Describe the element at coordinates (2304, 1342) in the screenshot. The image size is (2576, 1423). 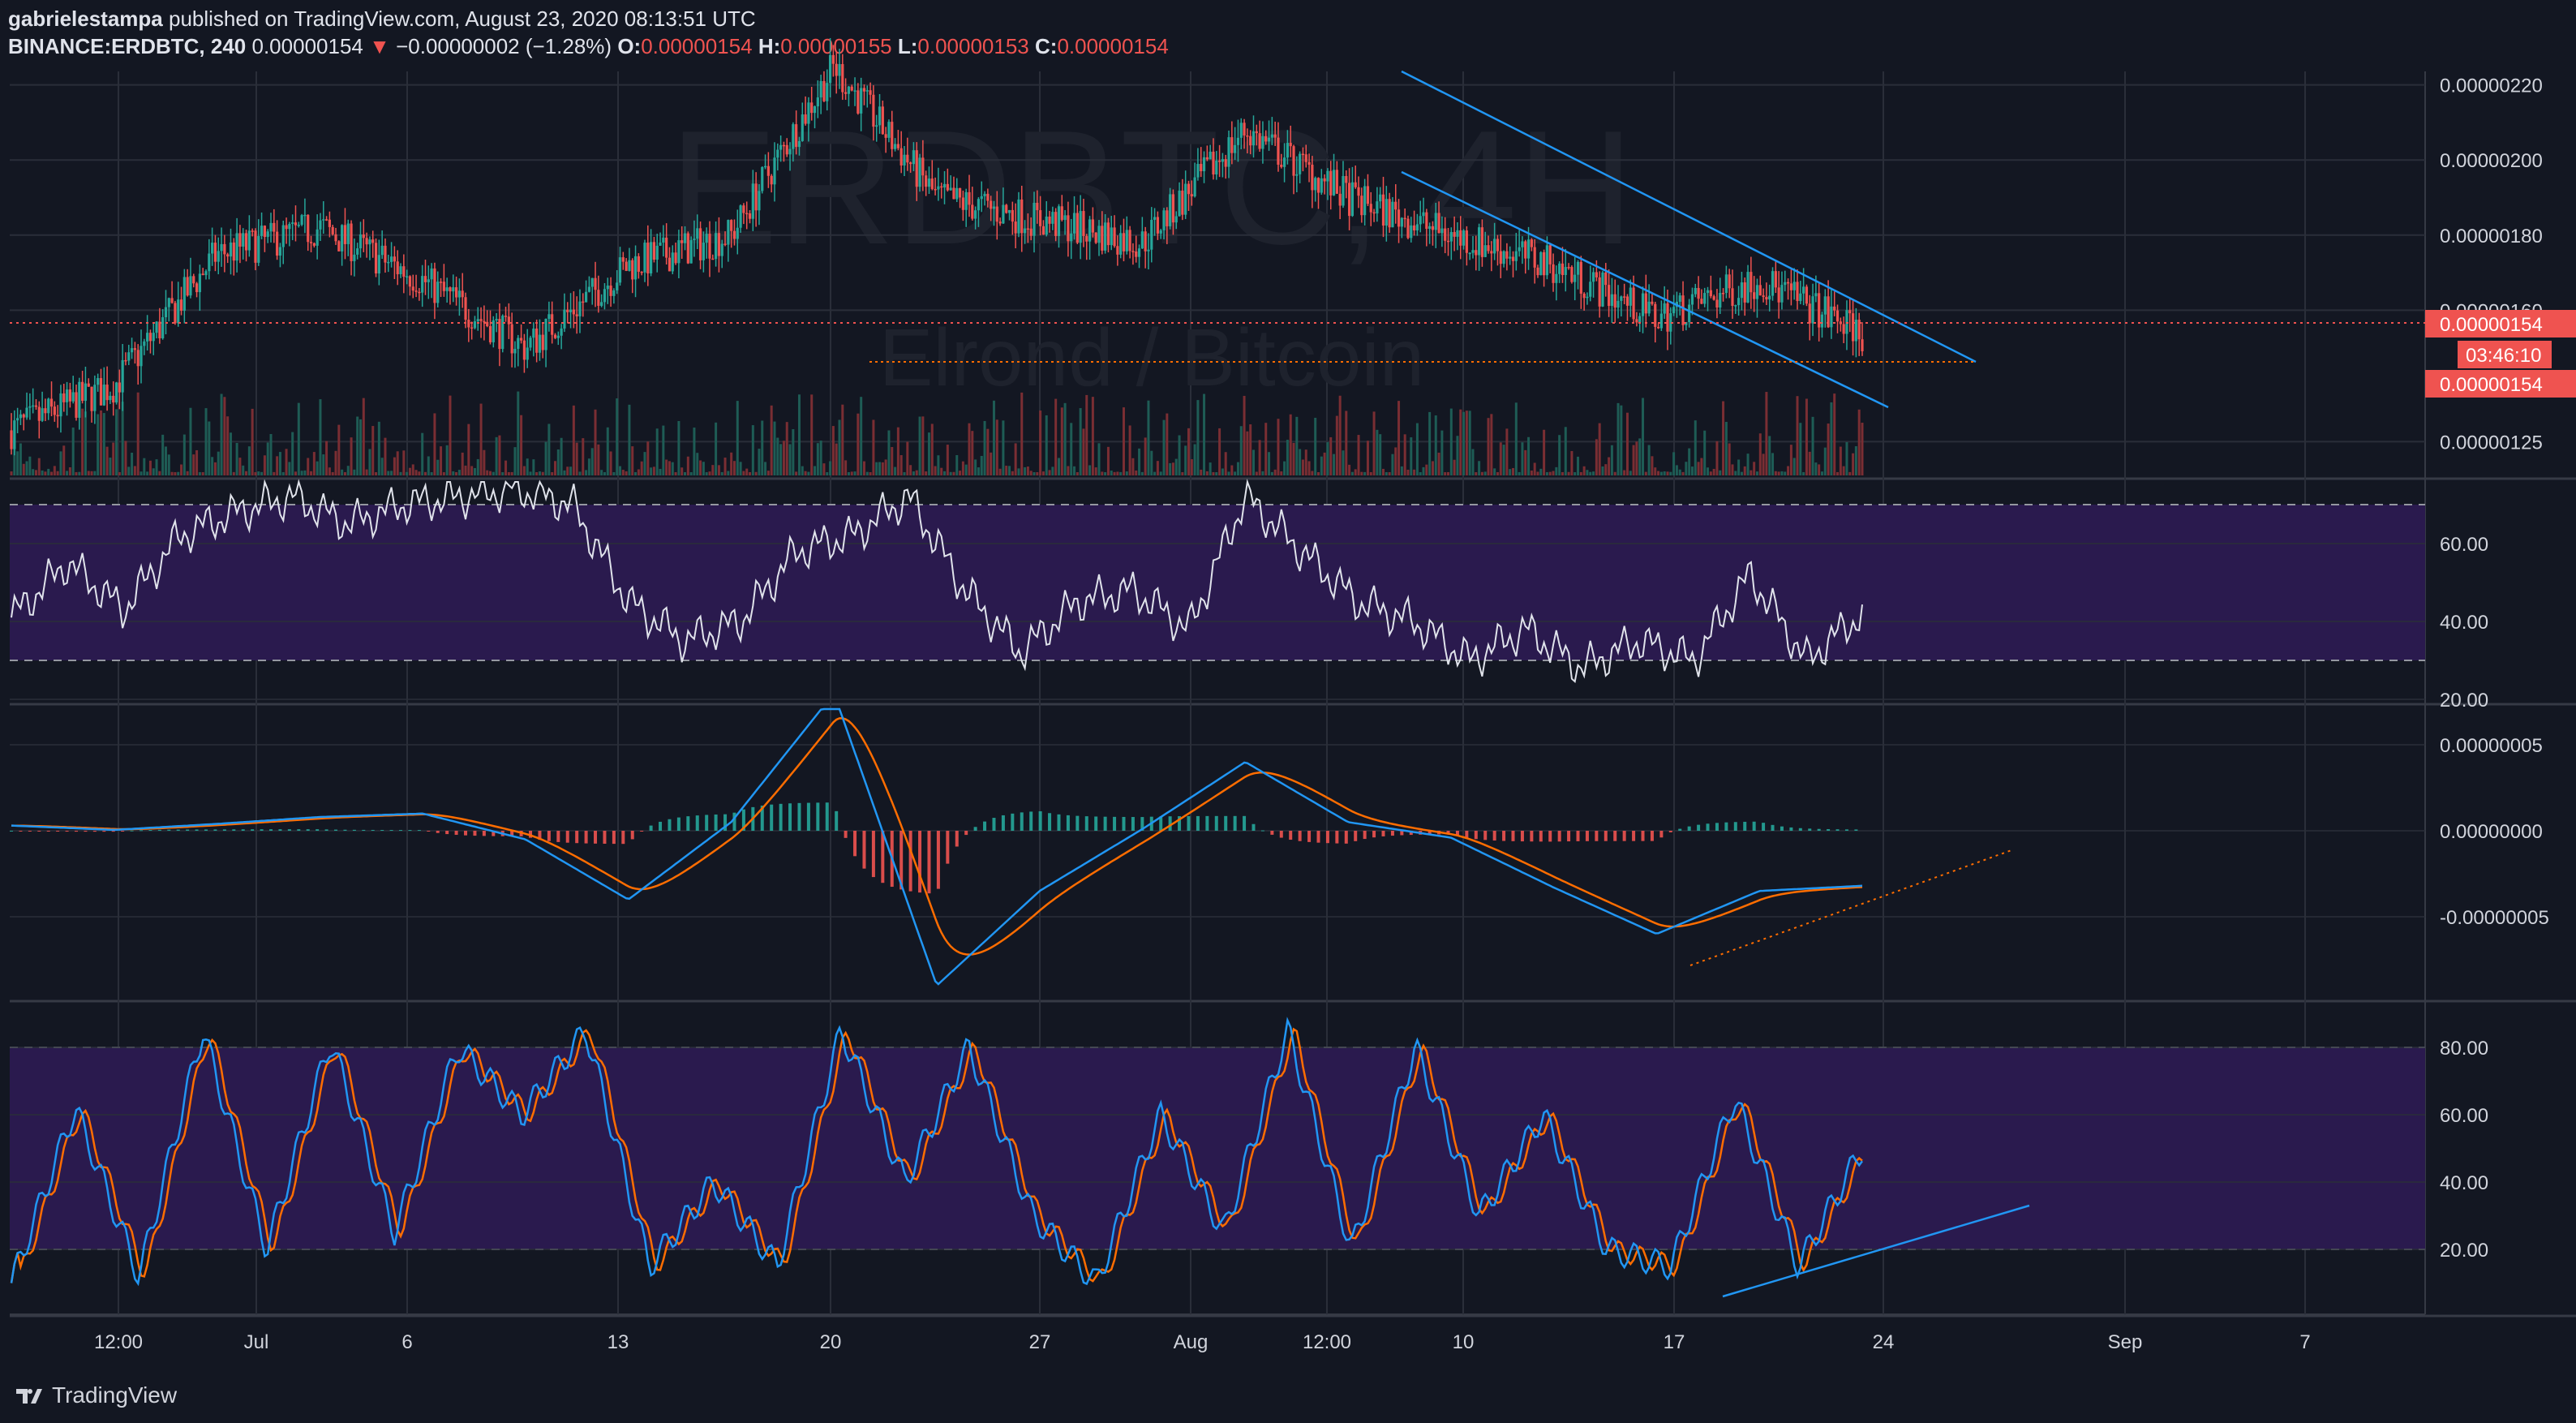
I see `time-axis-label: 7` at that location.